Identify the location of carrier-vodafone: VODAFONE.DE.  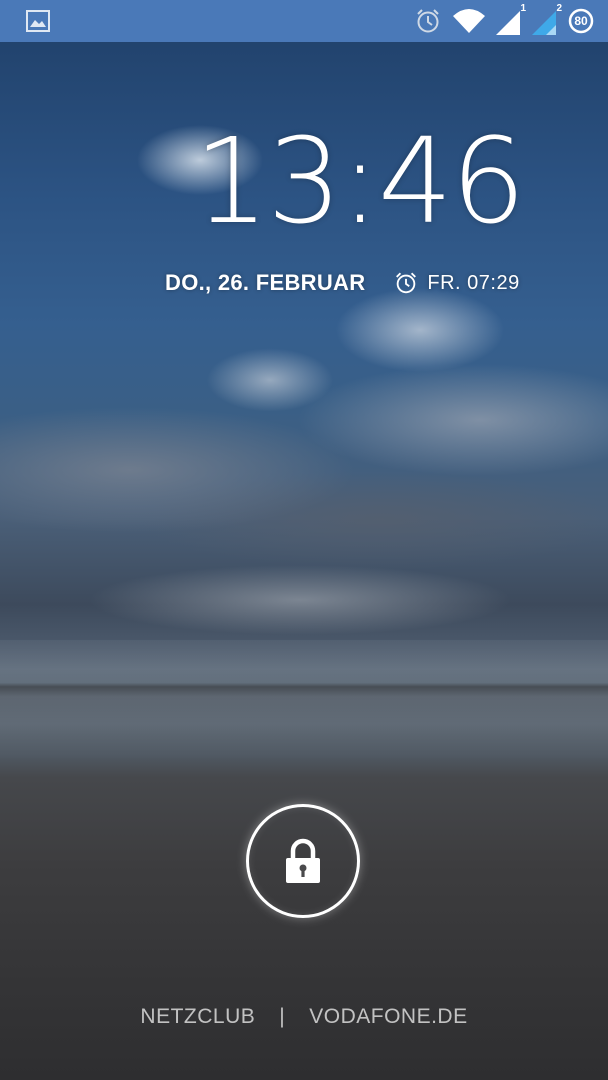
(388, 1016).